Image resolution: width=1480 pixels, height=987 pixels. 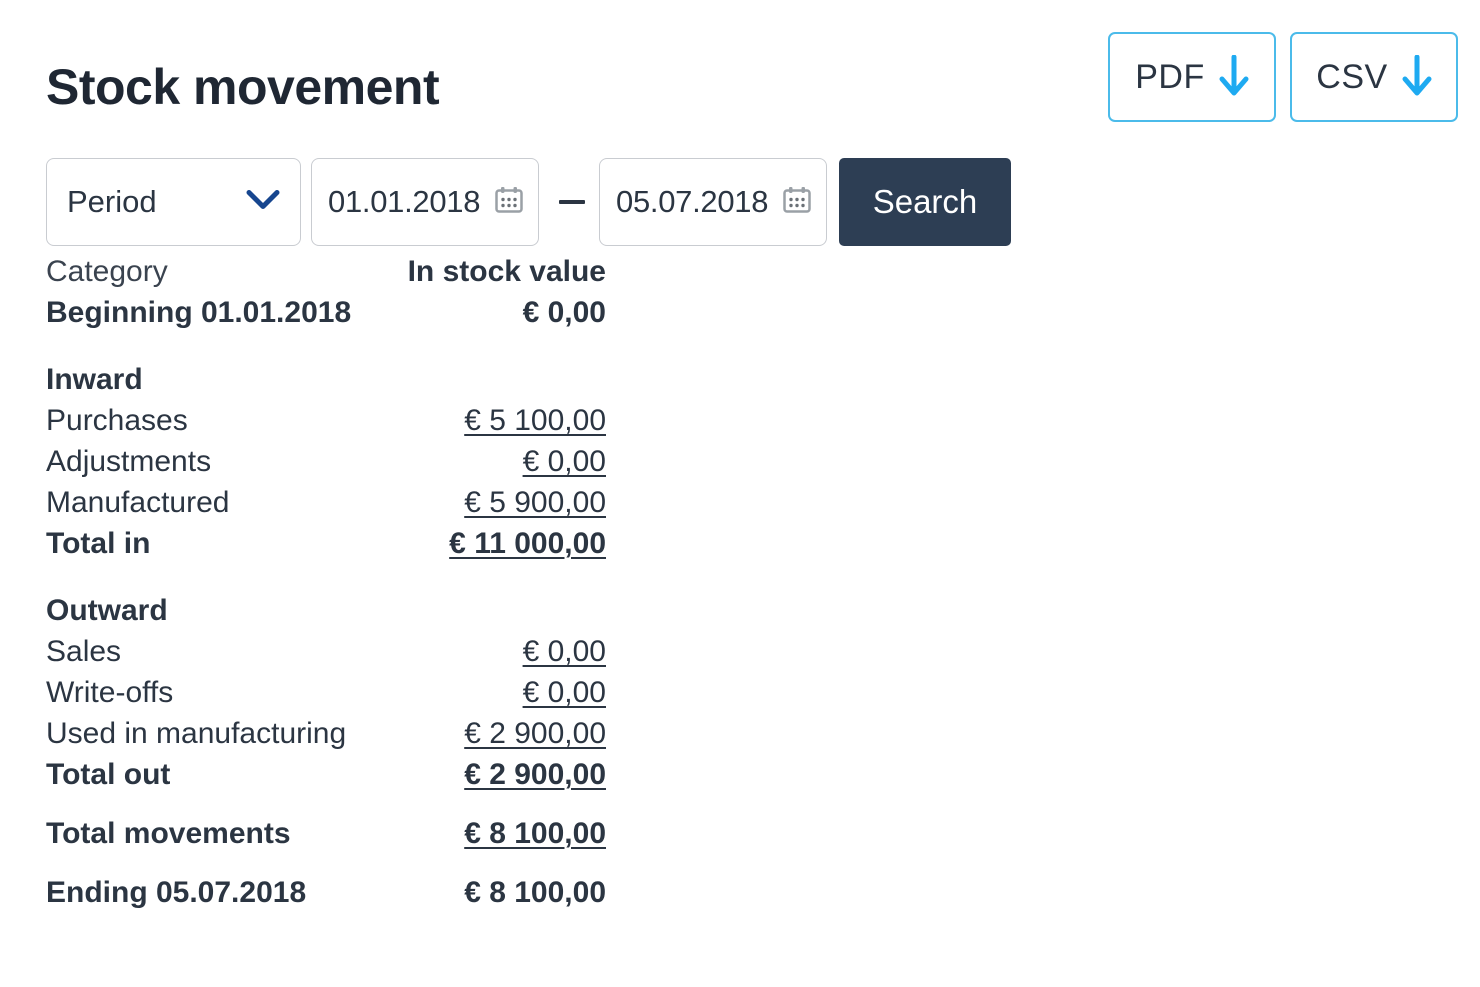 What do you see at coordinates (535, 503) in the screenshot?
I see `row-value-link: € 5 900,00` at bounding box center [535, 503].